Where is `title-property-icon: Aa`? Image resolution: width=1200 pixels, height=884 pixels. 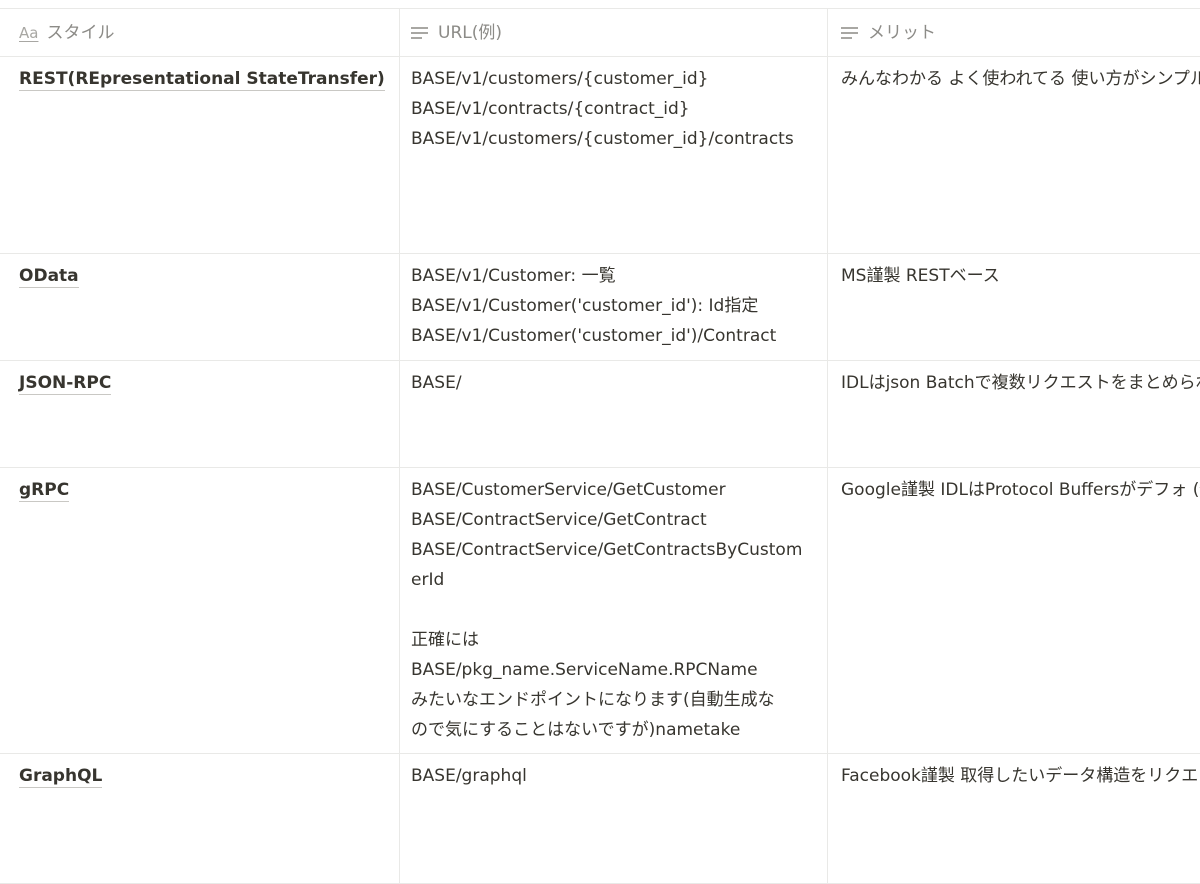 title-property-icon: Aa is located at coordinates (29, 33).